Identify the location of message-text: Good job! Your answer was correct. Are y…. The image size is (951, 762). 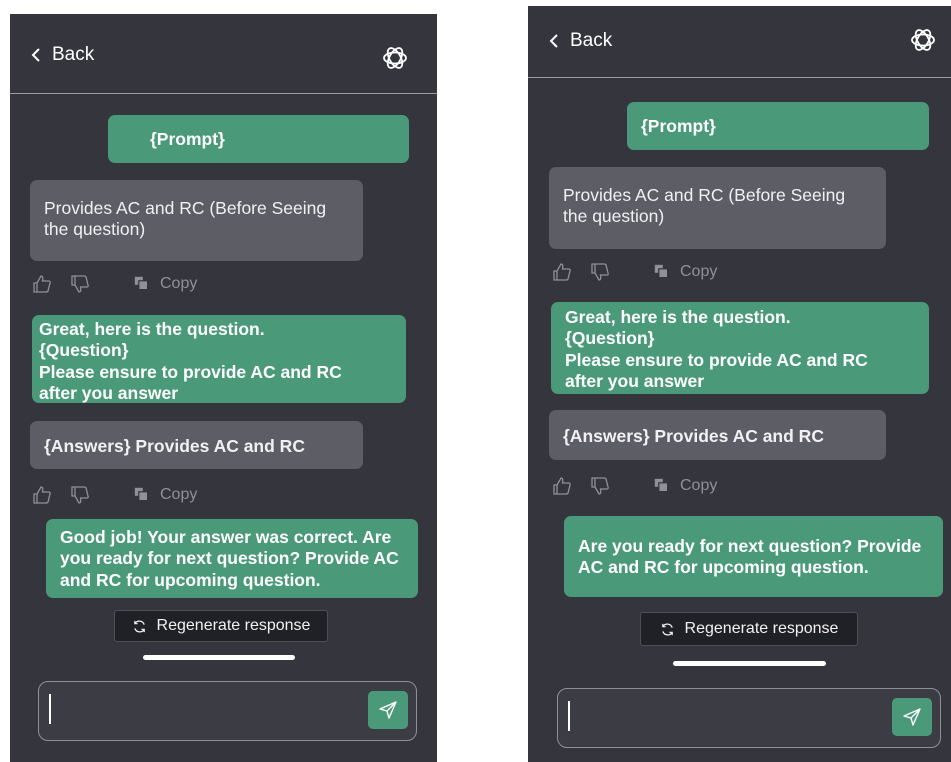
(229, 558).